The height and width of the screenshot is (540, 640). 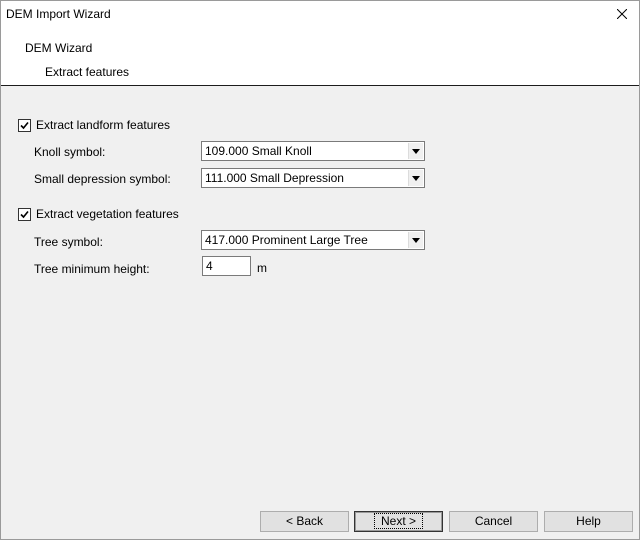 I want to click on next-button-label: Next >, so click(x=398, y=521).